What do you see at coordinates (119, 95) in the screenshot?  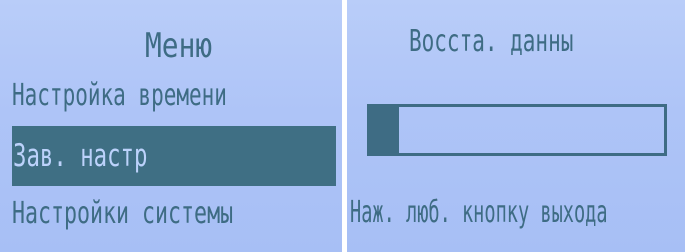 I see `menu-item-time-settings: Настройка времени` at bounding box center [119, 95].